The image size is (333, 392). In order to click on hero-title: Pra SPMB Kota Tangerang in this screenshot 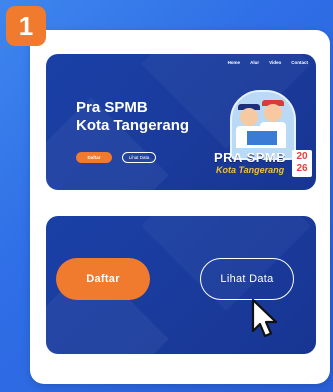, I will do `click(141, 117)`.